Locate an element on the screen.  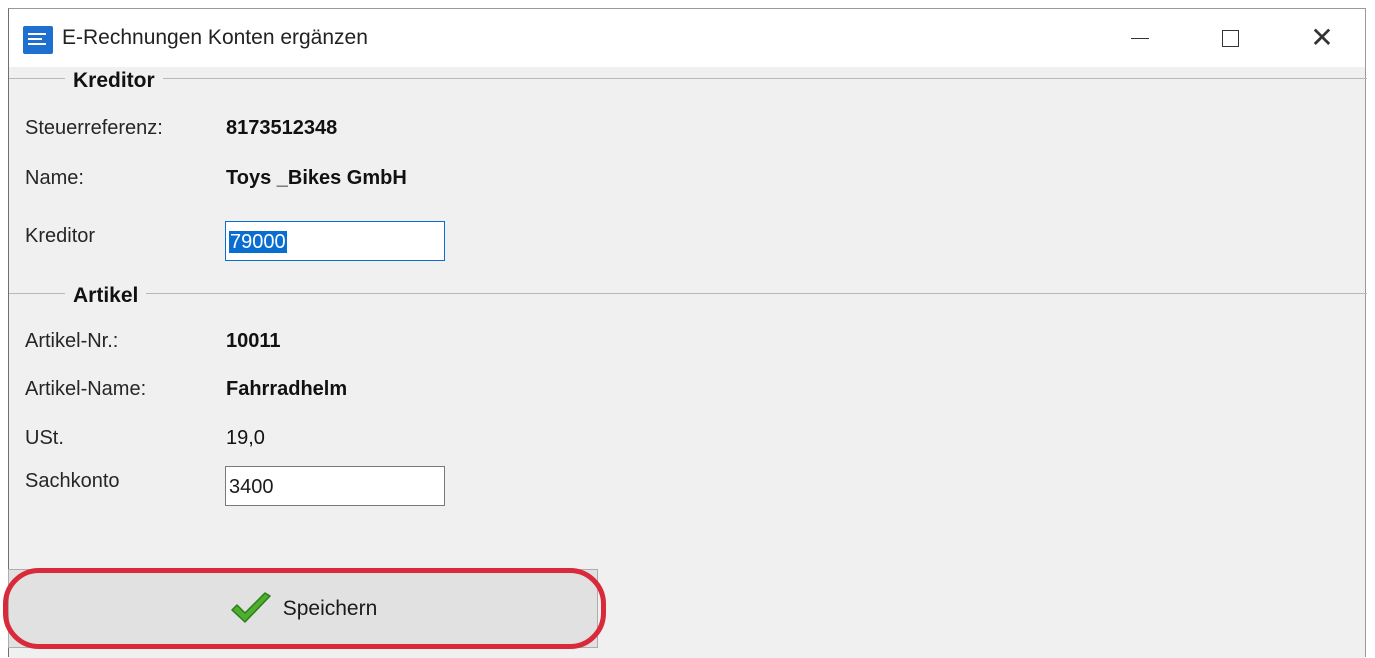
title-bar: E-Rechnungen Konten ergänzen ✕ is located at coordinates (687, 38).